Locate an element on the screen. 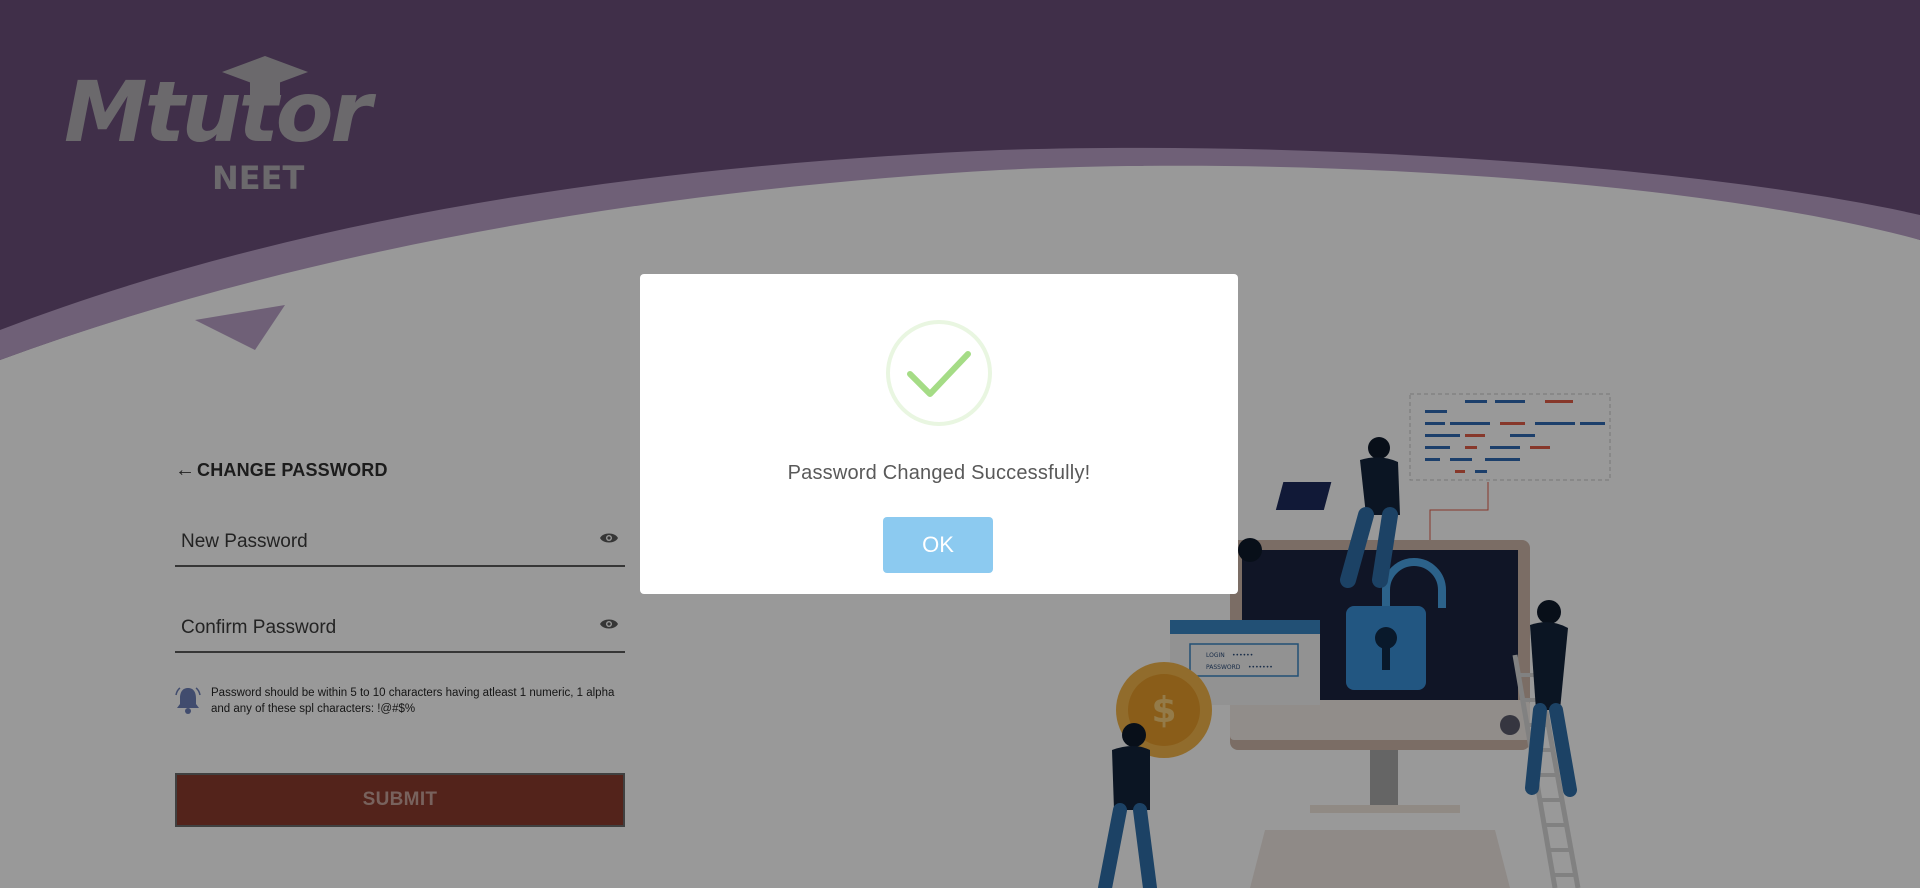 The width and height of the screenshot is (1920, 888). success-message: Password Changed Successfully! is located at coordinates (939, 473).